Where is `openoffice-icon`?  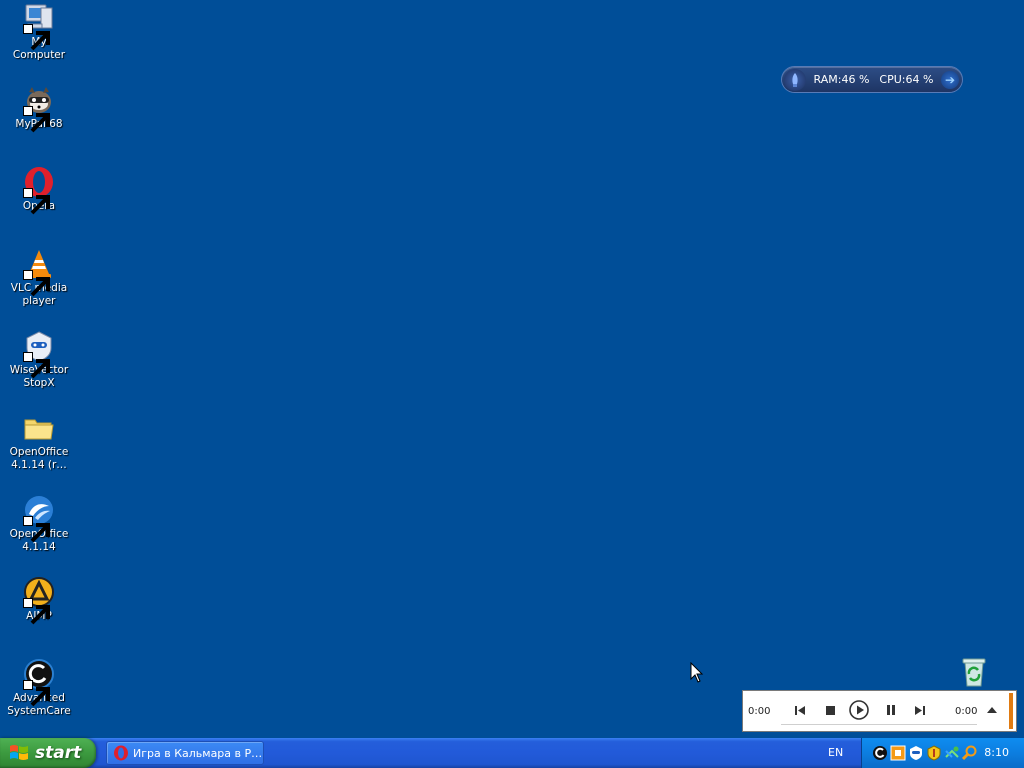 openoffice-icon is located at coordinates (39, 518).